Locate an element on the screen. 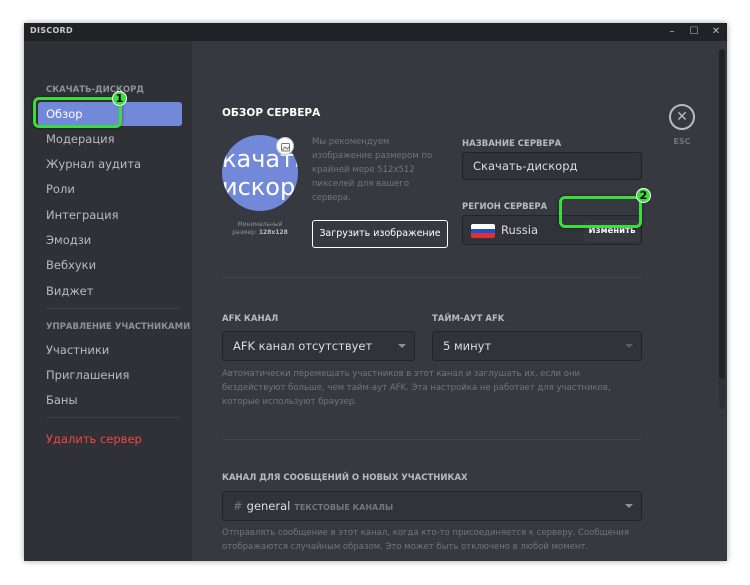 This screenshot has height=585, width=750. welcome-channel-name: general is located at coordinates (268, 506).